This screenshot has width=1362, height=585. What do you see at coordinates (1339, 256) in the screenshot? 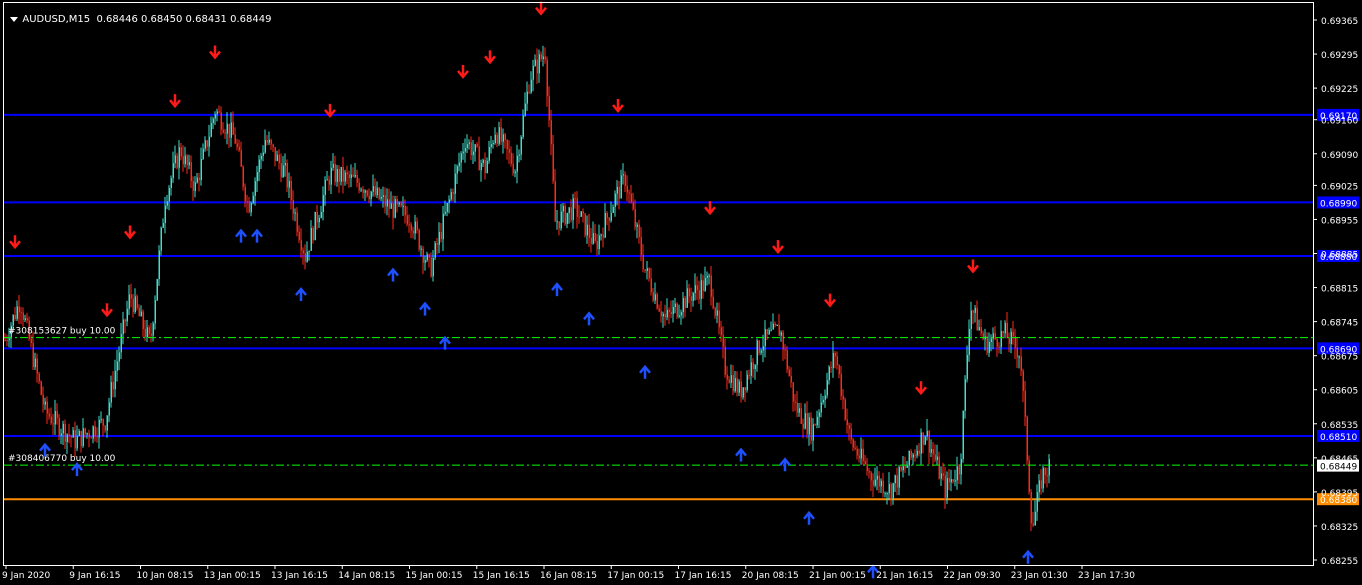
I see `y-tick-label: 0.68885` at bounding box center [1339, 256].